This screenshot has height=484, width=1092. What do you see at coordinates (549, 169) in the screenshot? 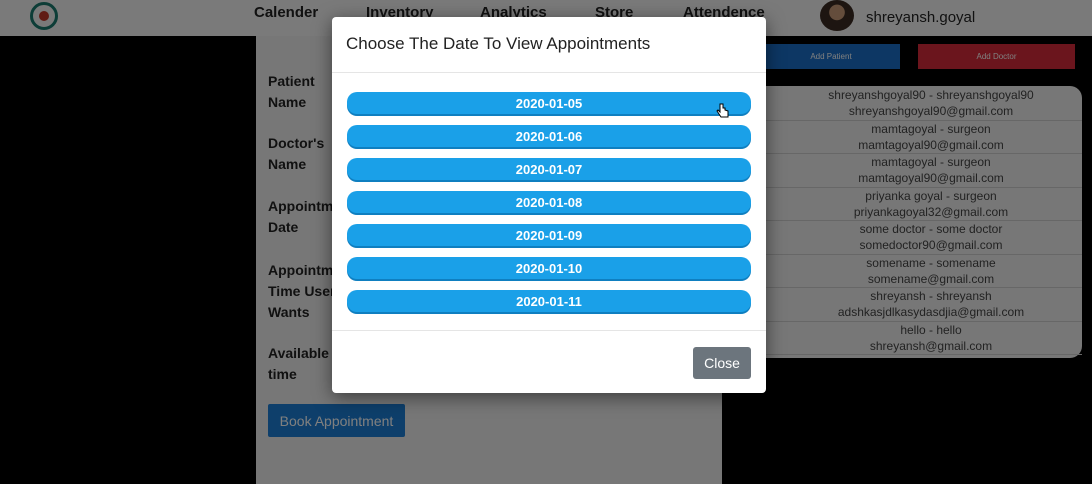
I see `date-button: 2020-01-07` at bounding box center [549, 169].